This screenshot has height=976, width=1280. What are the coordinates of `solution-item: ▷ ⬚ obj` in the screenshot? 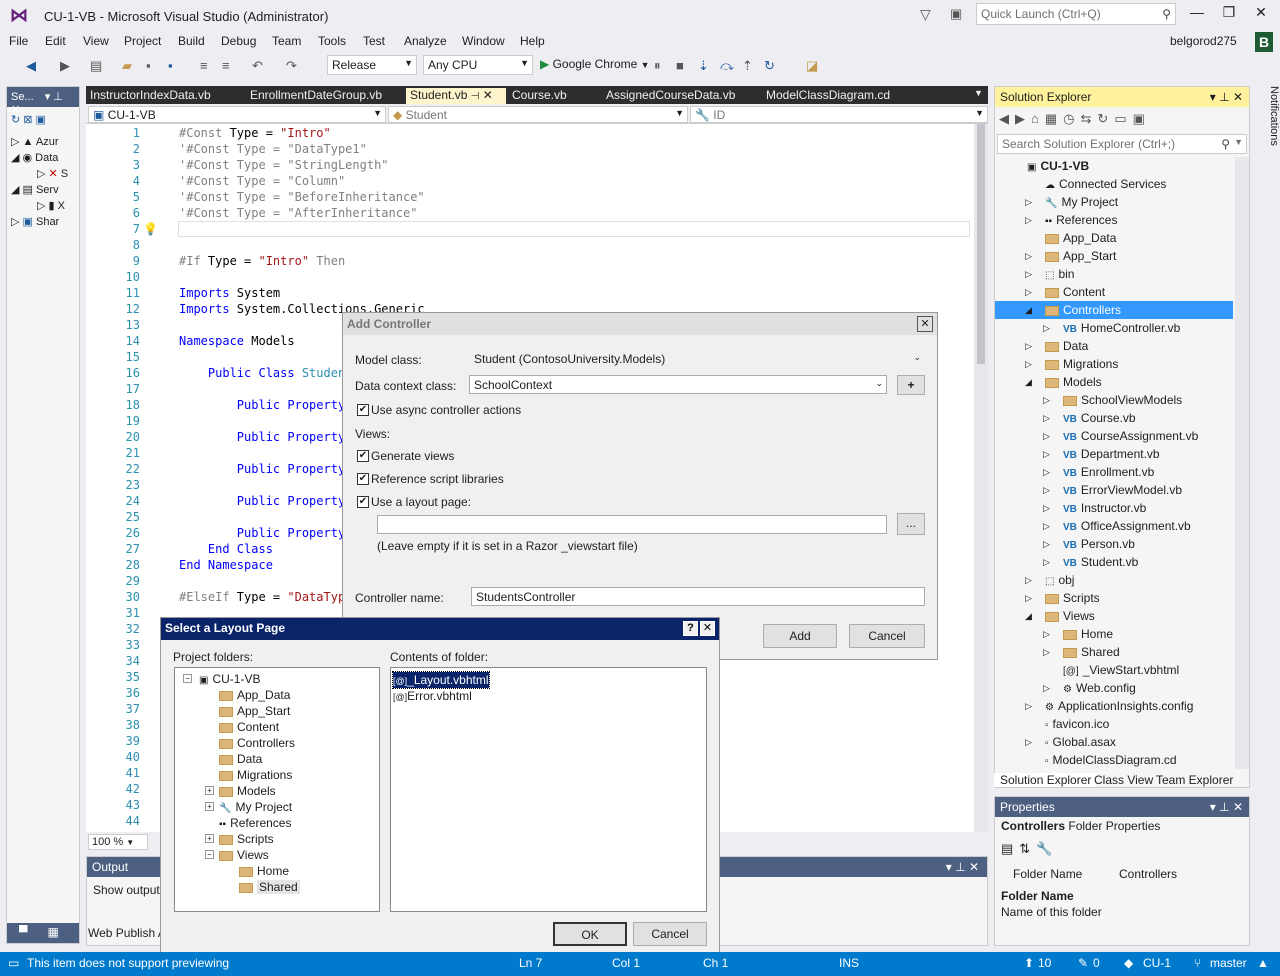 It's located at (1114, 580).